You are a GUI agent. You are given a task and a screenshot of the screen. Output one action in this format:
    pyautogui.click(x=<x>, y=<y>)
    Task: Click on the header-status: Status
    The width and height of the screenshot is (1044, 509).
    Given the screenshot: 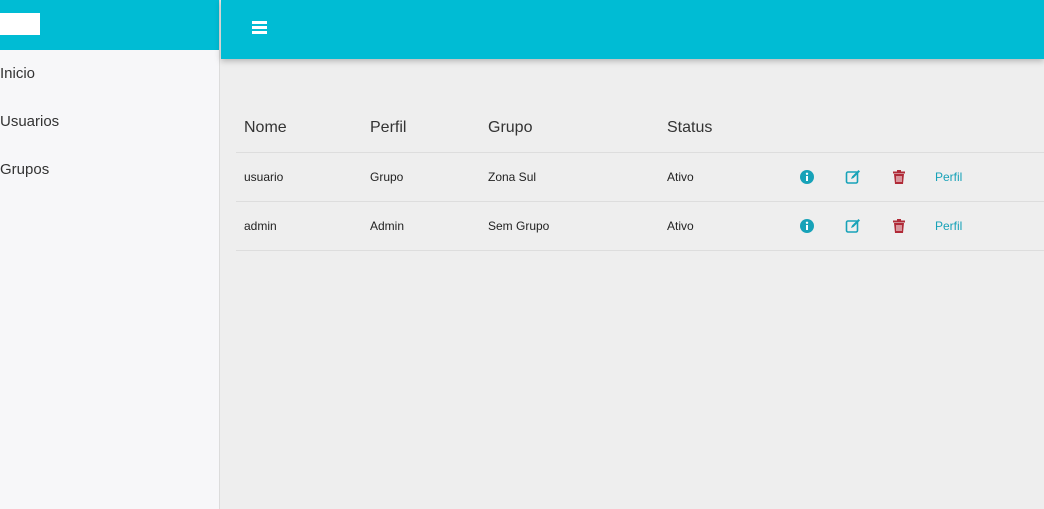 What is the action you would take?
    pyautogui.click(x=725, y=128)
    